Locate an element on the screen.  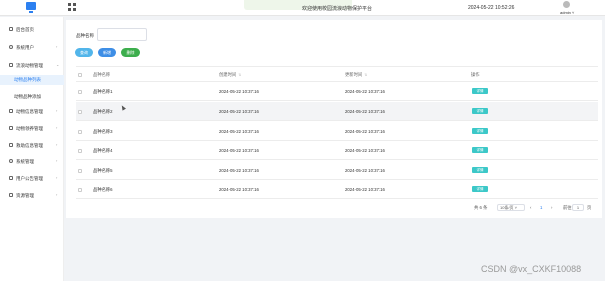
username: admin is located at coordinates (565, 12).